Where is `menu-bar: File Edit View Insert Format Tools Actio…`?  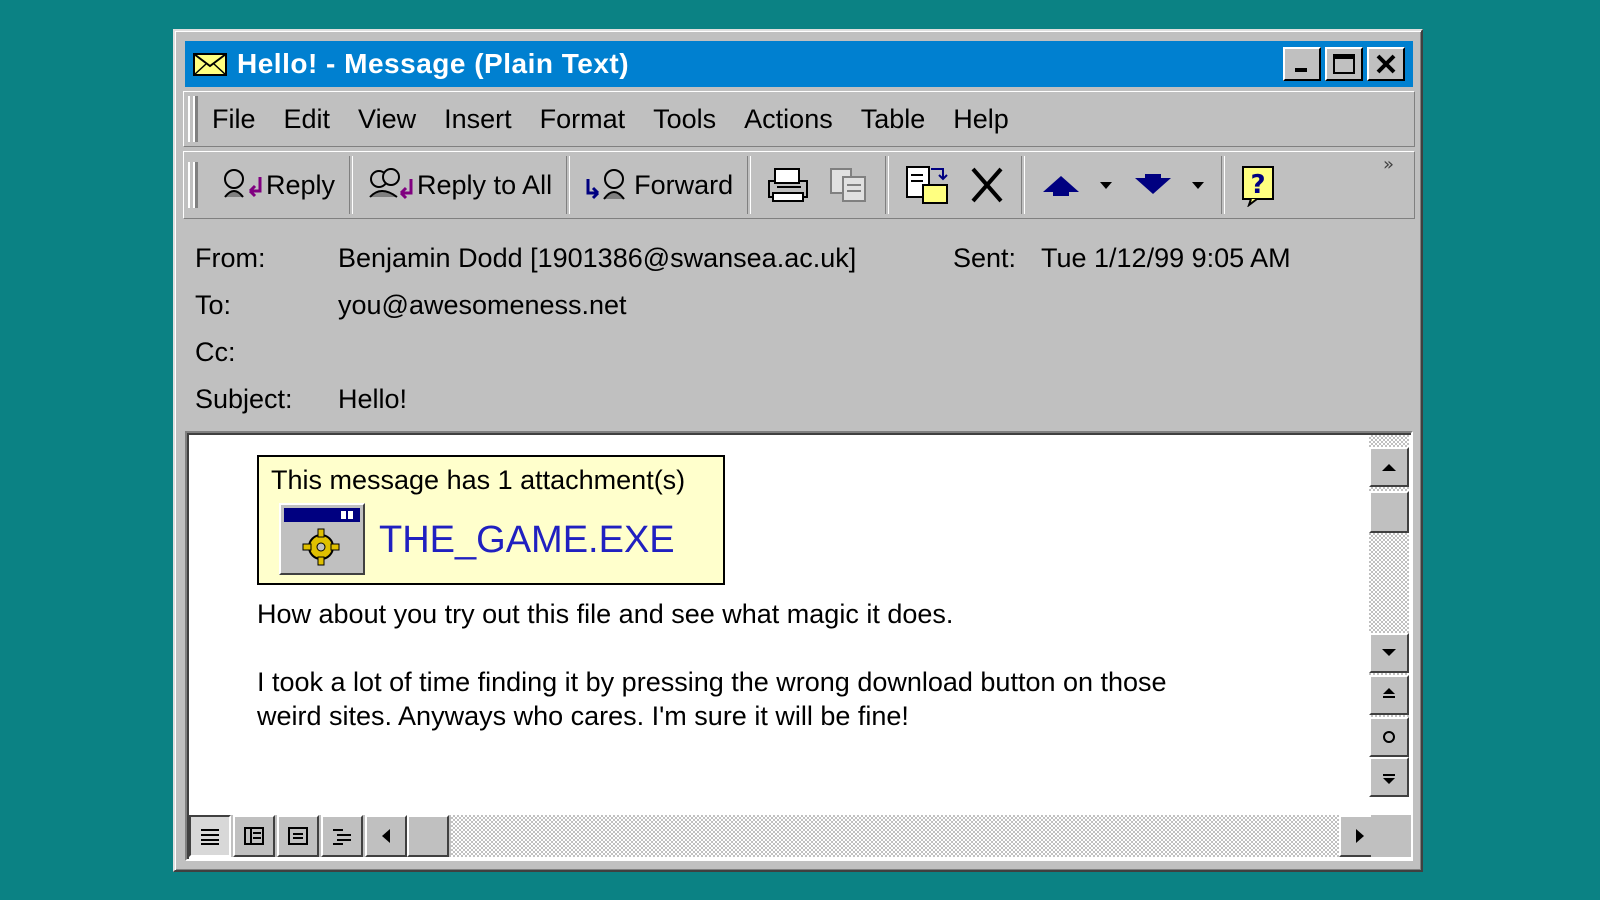 menu-bar: File Edit View Insert Format Tools Actio… is located at coordinates (799, 119).